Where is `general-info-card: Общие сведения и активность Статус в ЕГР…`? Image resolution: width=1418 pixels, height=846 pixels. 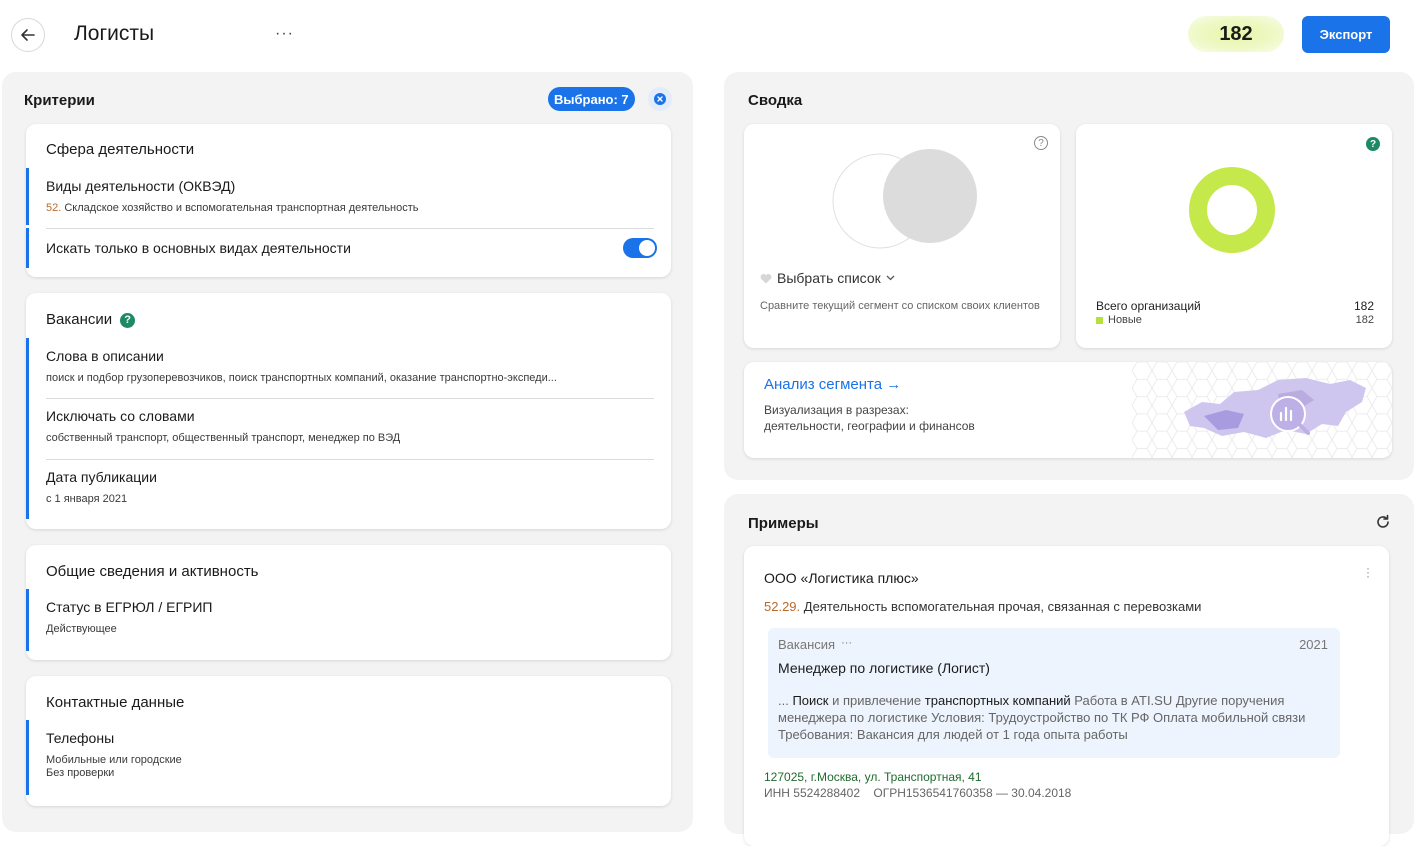
general-info-card: Общие сведения и активность Статус в ЕГР… is located at coordinates (348, 602).